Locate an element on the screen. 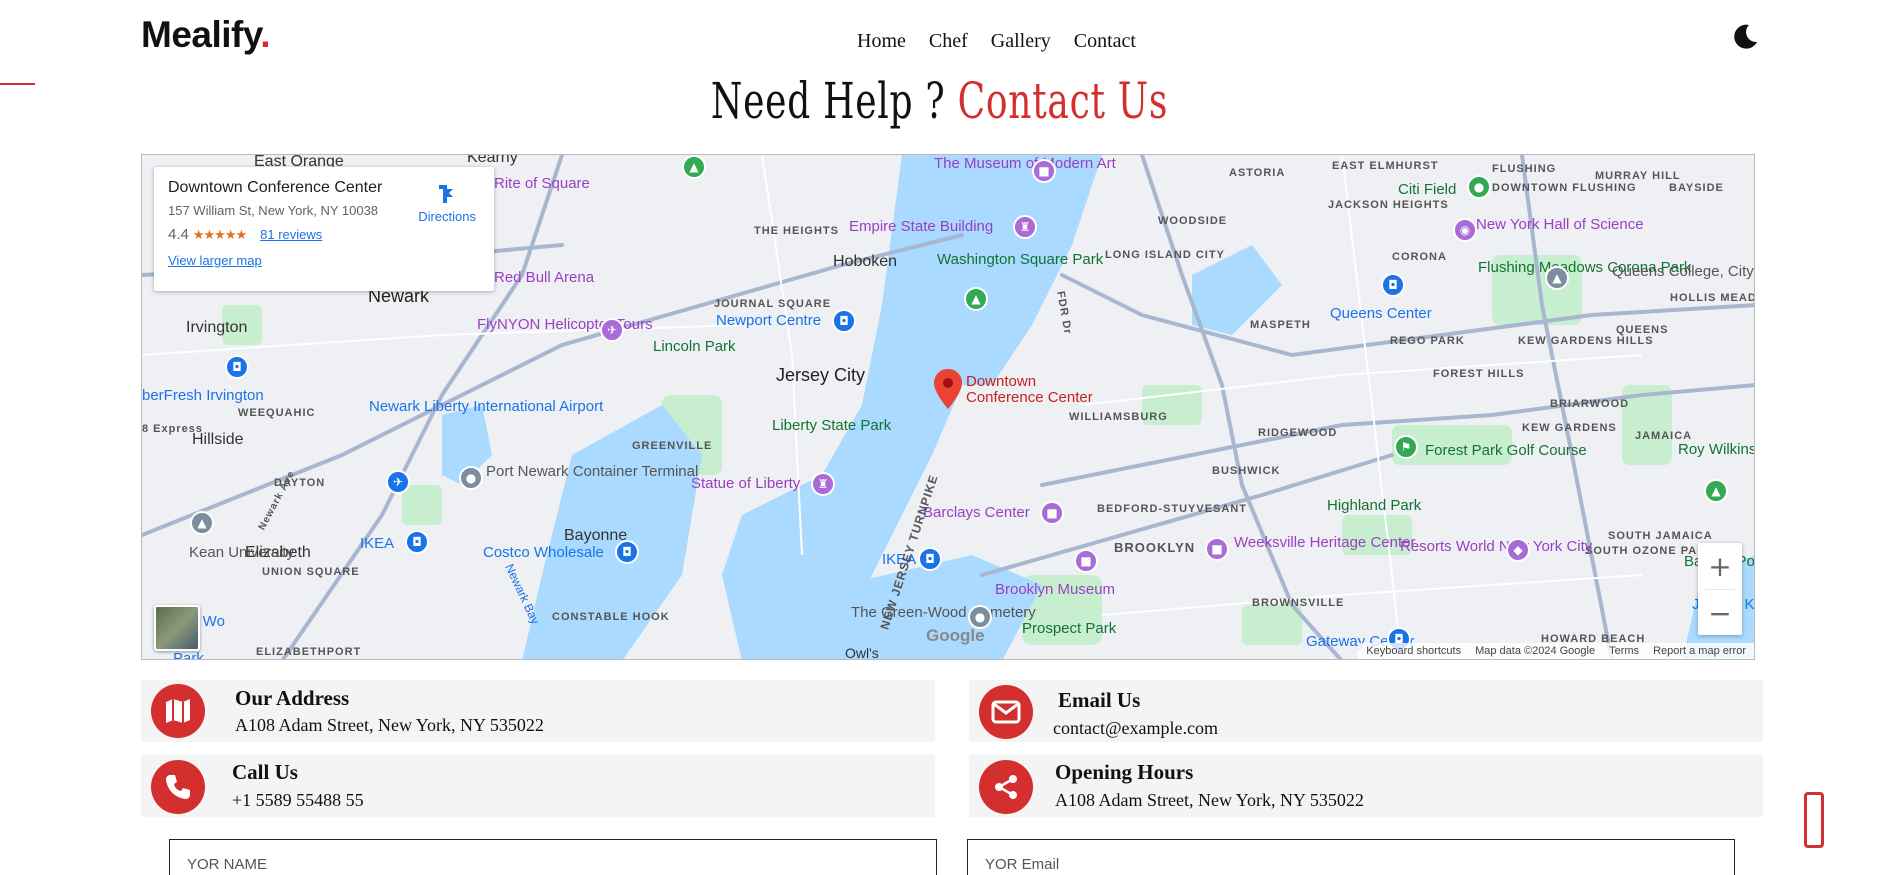  map-label-jackson-heights: JACKSON HEIGHTS is located at coordinates (1388, 205).